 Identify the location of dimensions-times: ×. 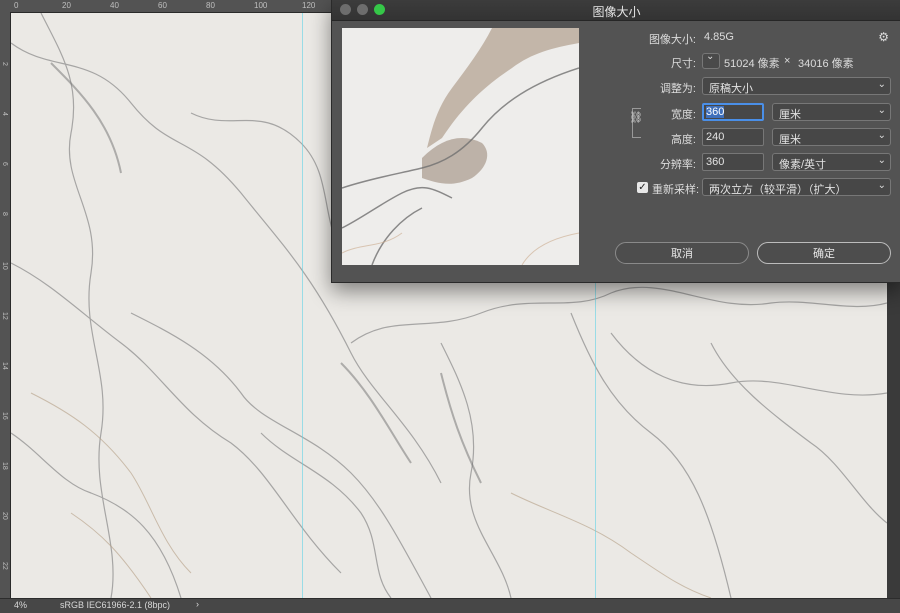
(787, 61).